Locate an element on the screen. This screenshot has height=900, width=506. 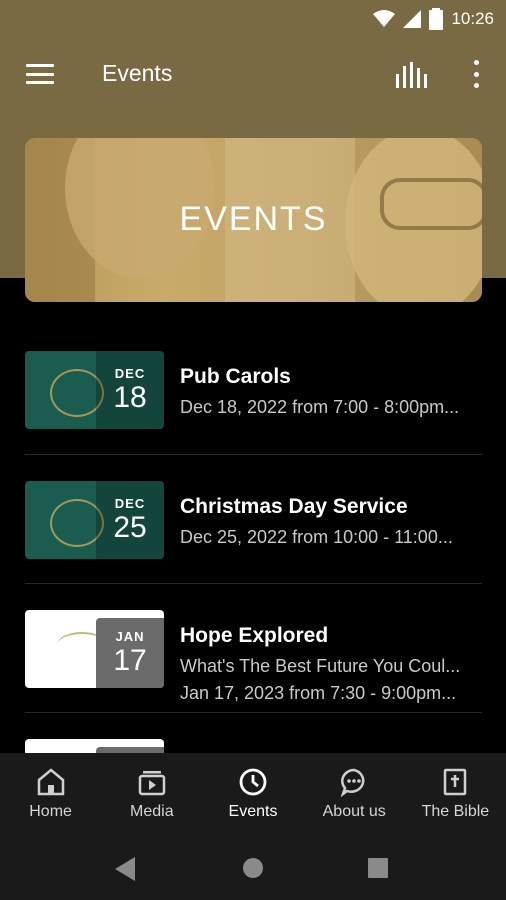
date-box: JAN 17 is located at coordinates (130, 653).